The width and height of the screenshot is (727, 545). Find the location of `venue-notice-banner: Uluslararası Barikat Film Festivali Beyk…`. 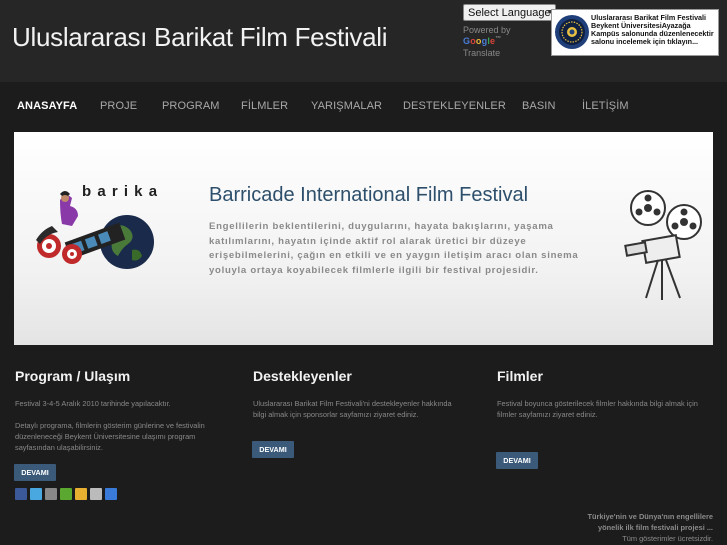

venue-notice-banner: Uluslararası Barikat Film Festivali Beyk… is located at coordinates (635, 32).